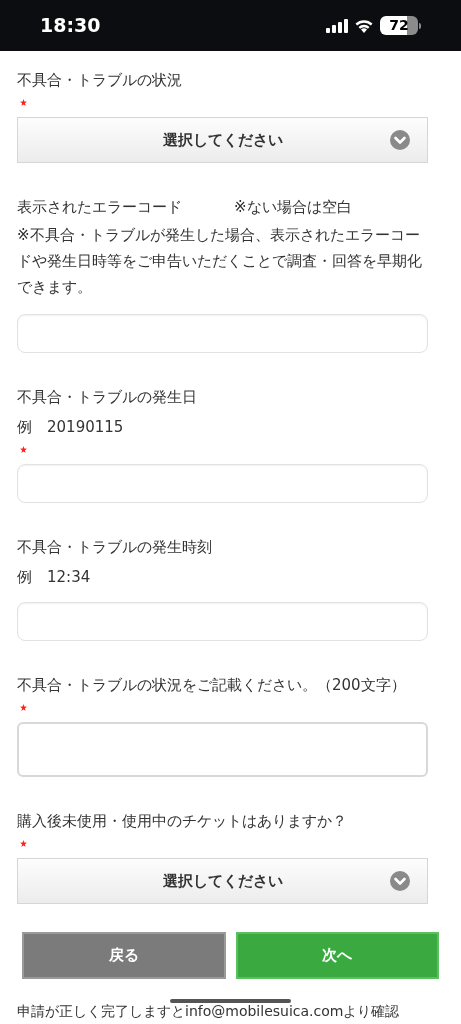 The image size is (461, 1024). I want to click on field-label: 不具合・トラブルの発生時刻, so click(114, 547).